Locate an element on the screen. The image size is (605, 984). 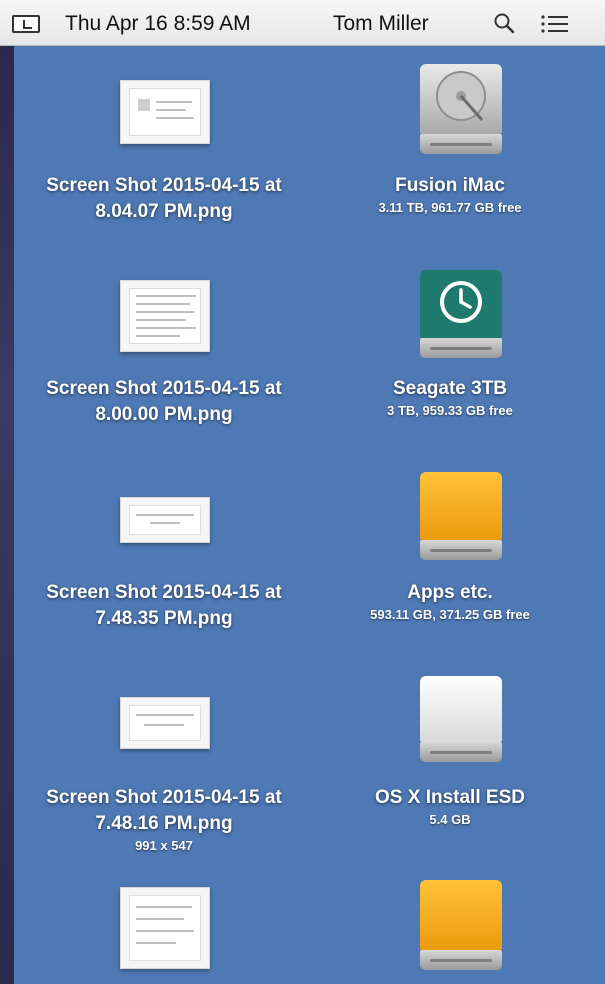
desktop-file-item: Screen Shot 2015-04-15 at 8.00.00 PM.png is located at coordinates (164, 402).